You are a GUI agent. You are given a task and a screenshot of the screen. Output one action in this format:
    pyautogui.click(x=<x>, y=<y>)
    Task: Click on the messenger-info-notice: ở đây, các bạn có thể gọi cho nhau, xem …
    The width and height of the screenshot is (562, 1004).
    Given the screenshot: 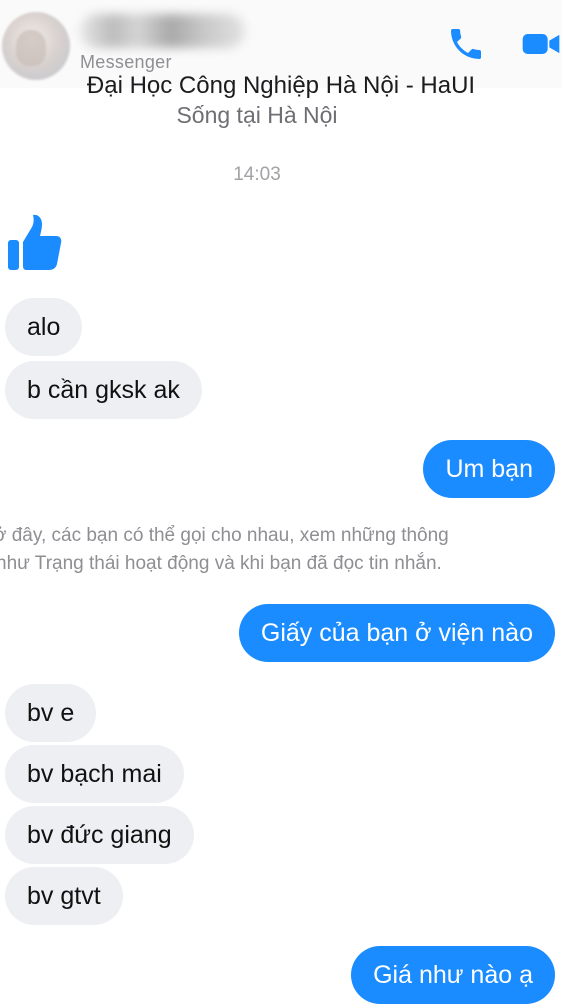 What is the action you would take?
    pyautogui.click(x=281, y=550)
    